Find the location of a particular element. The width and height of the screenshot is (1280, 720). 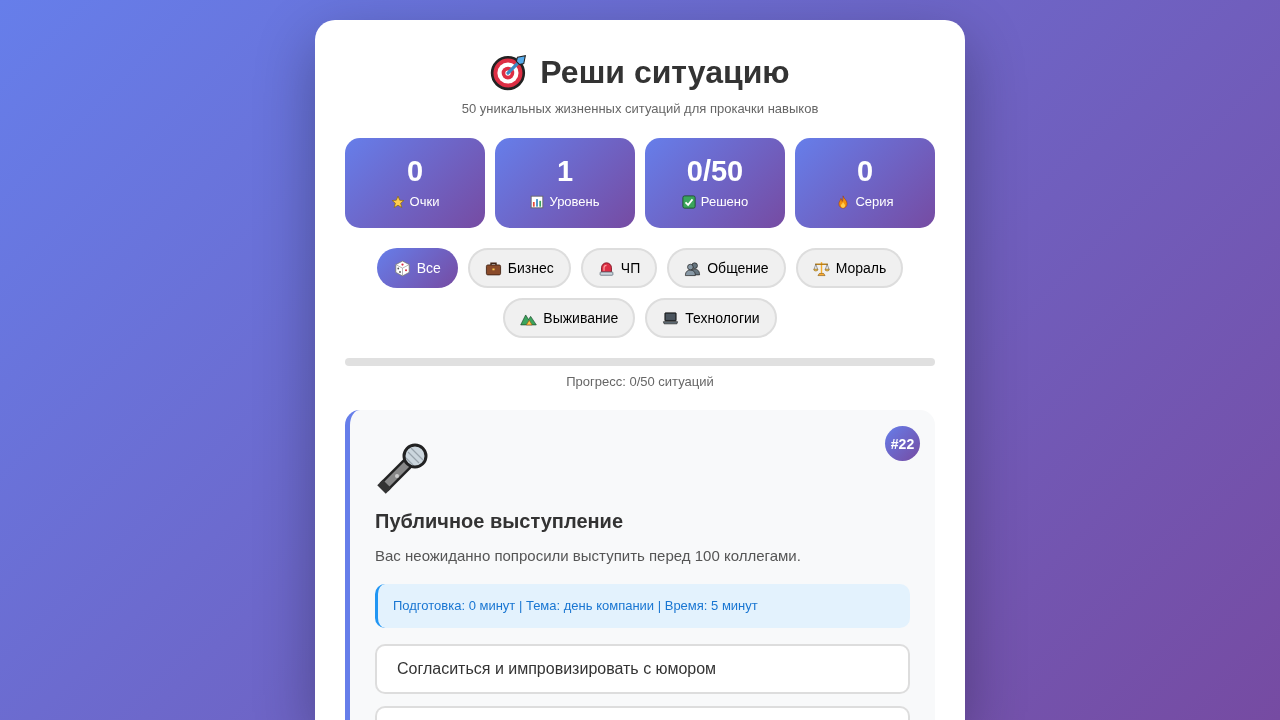

stat-value: 0/50 is located at coordinates (715, 171).